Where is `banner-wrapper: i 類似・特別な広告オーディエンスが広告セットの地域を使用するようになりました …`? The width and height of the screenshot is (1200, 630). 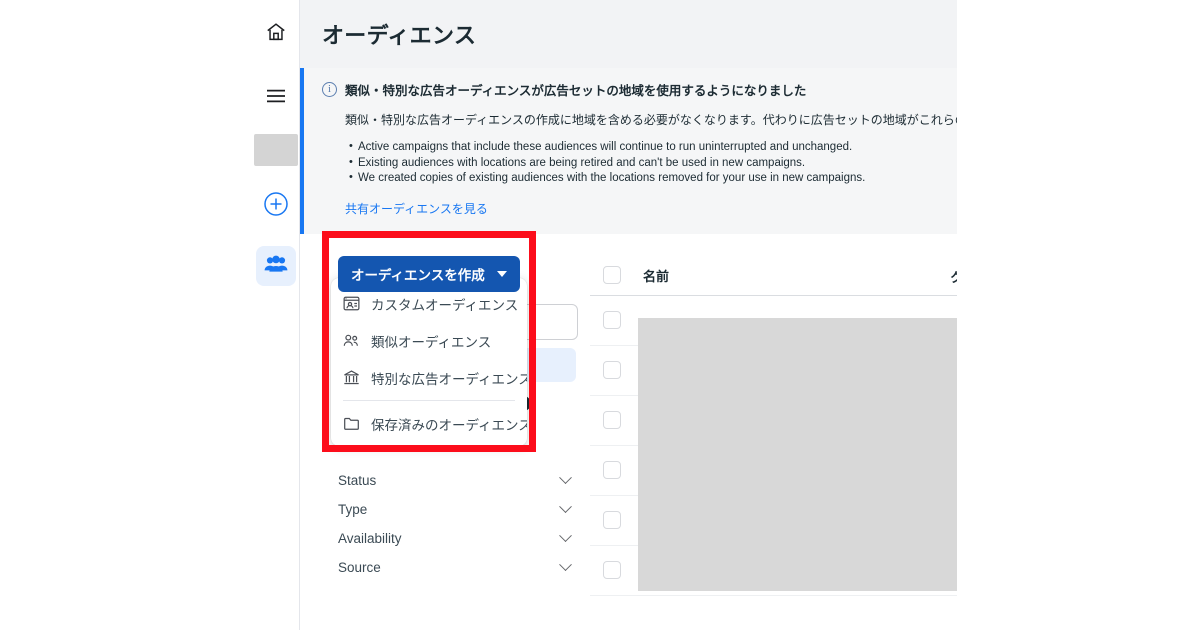
banner-wrapper: i 類似・特別な広告オーディエンスが広告セットの地域を使用するようになりました … is located at coordinates (628, 151).